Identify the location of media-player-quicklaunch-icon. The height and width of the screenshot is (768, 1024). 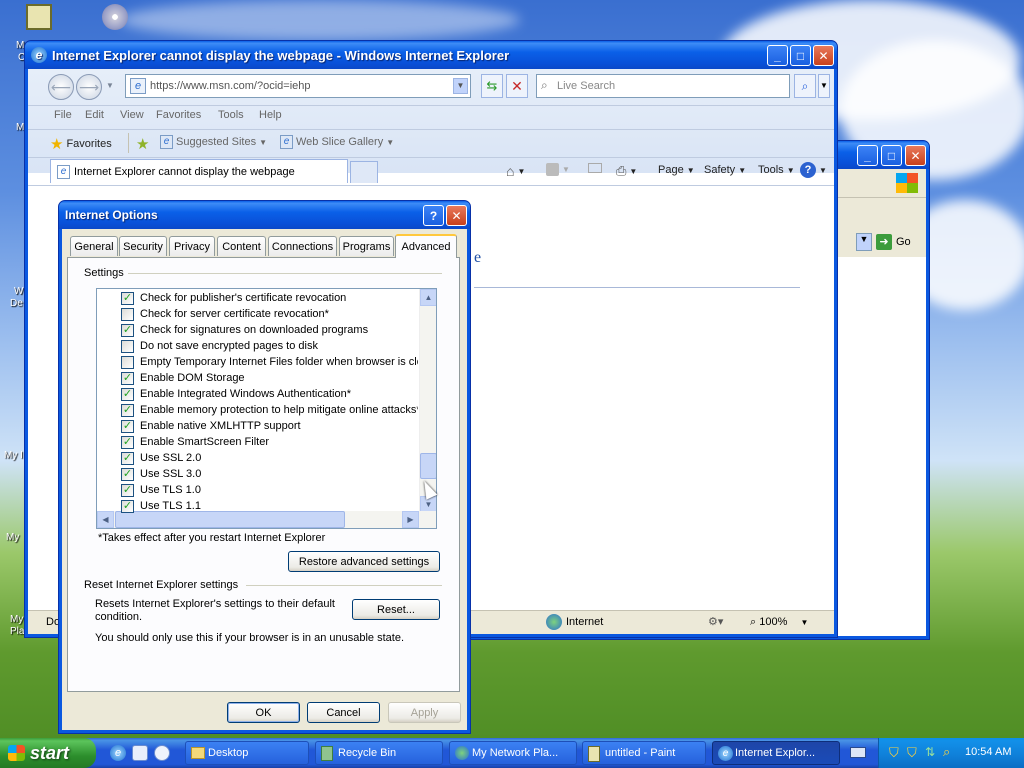
(162, 753).